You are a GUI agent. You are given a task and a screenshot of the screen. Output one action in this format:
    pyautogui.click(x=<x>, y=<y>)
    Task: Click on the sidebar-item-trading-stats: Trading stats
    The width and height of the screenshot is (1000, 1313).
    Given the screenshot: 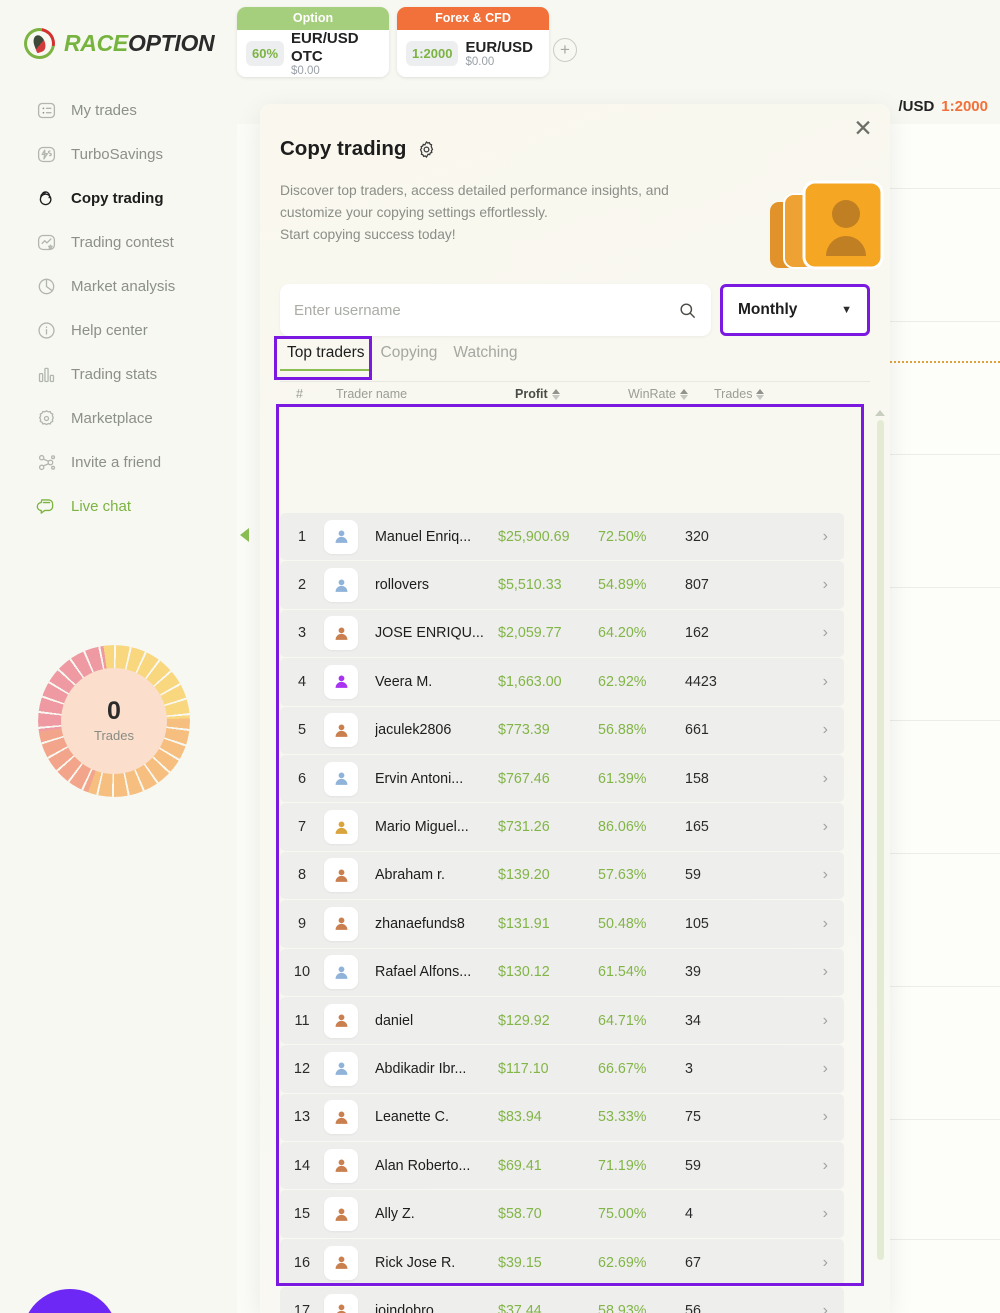 What is the action you would take?
    pyautogui.click(x=118, y=374)
    